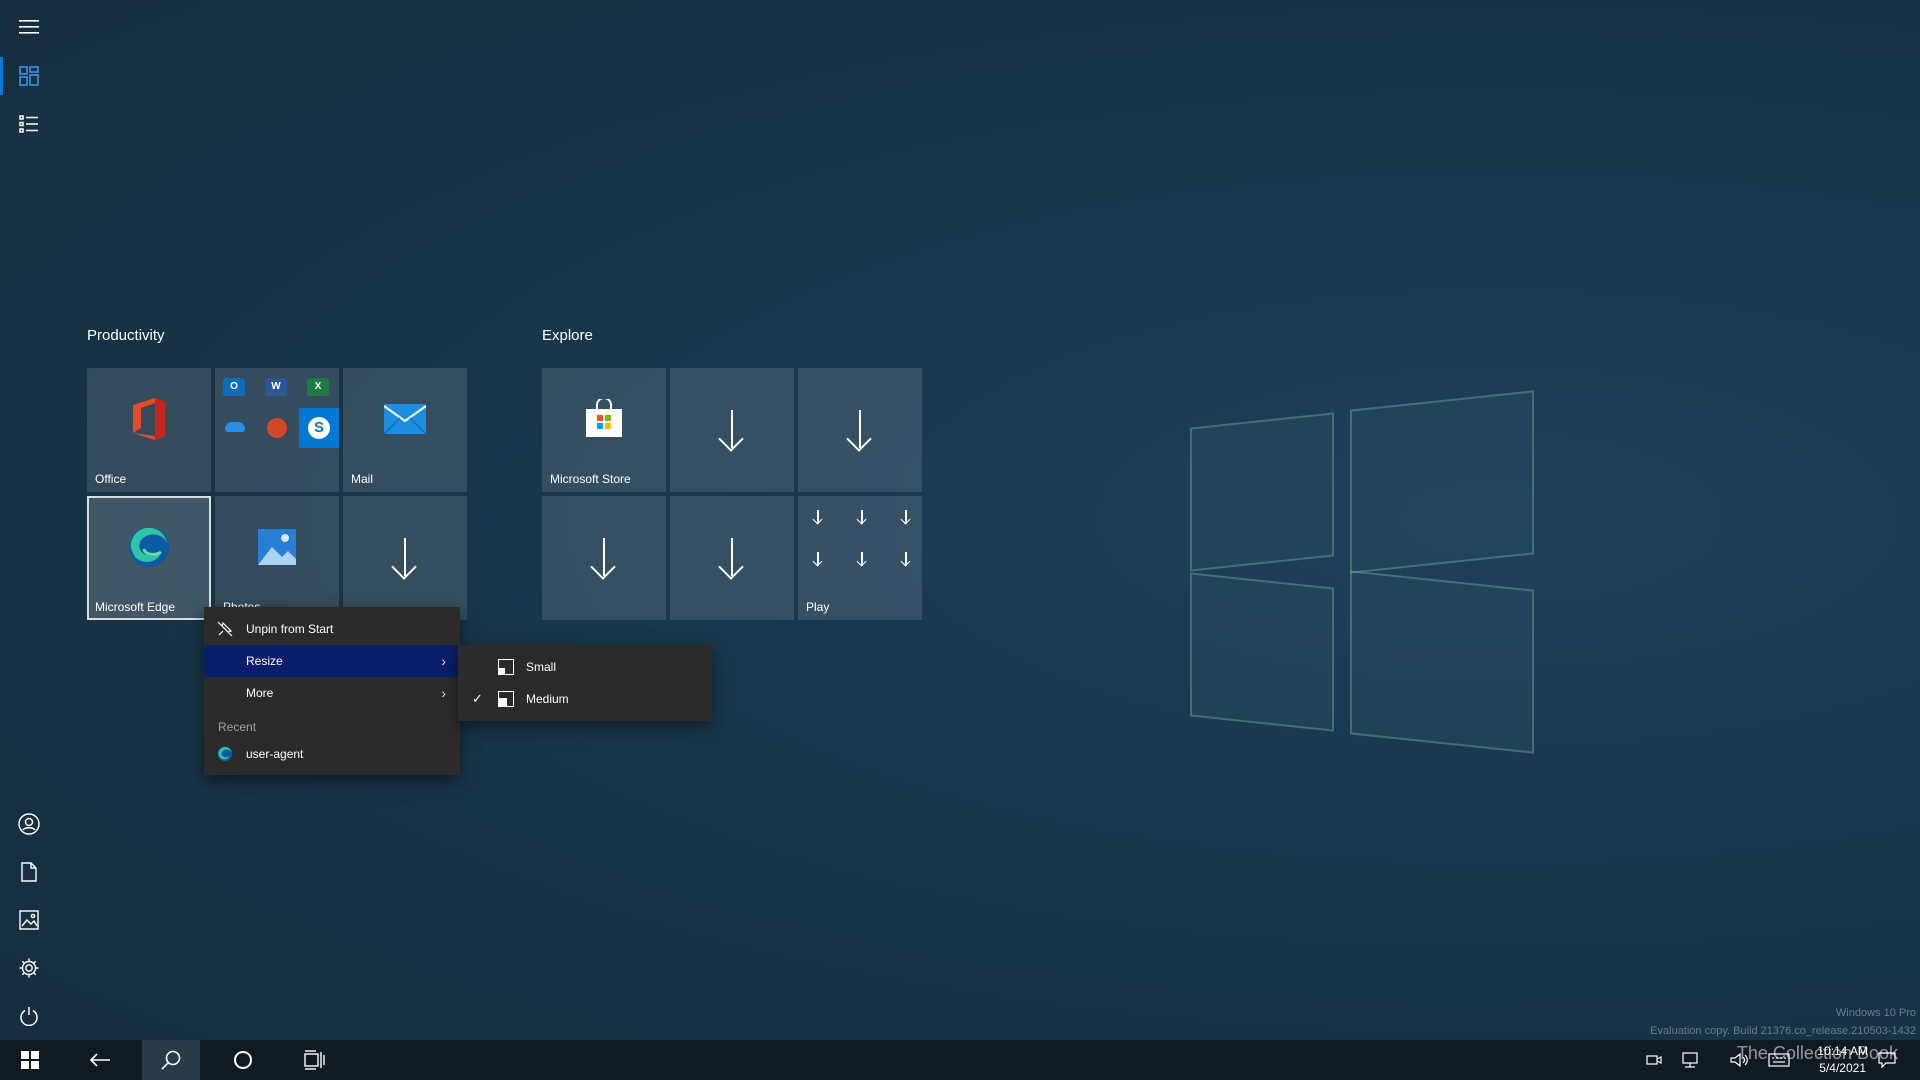 This screenshot has height=1080, width=1920. I want to click on meet-now-icon, so click(1658, 1060).